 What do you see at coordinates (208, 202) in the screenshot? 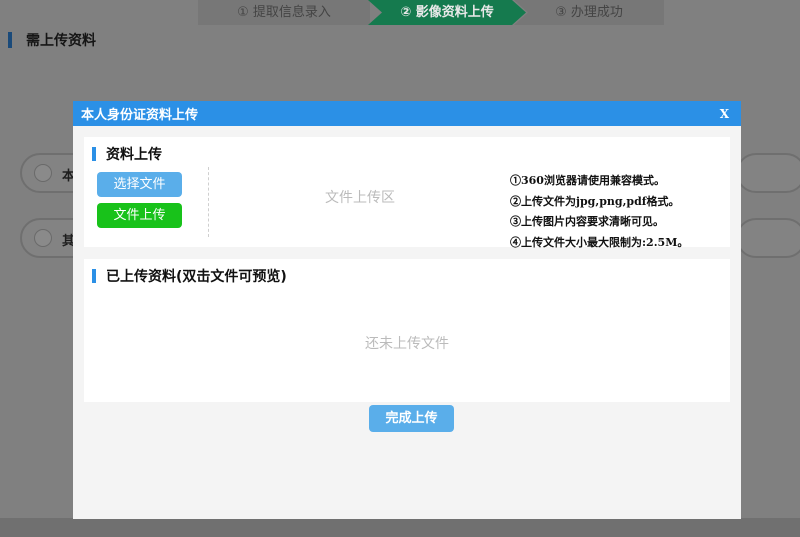
I see `dashed-divider` at bounding box center [208, 202].